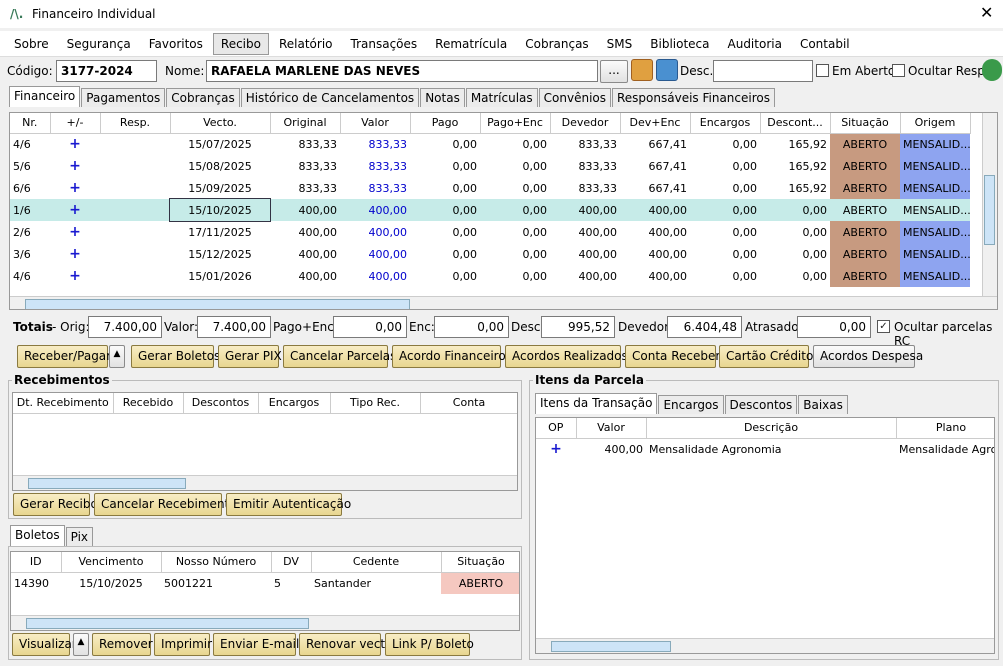 This screenshot has height=666, width=1003. I want to click on receber-dropdown-icon: ▲, so click(117, 356).